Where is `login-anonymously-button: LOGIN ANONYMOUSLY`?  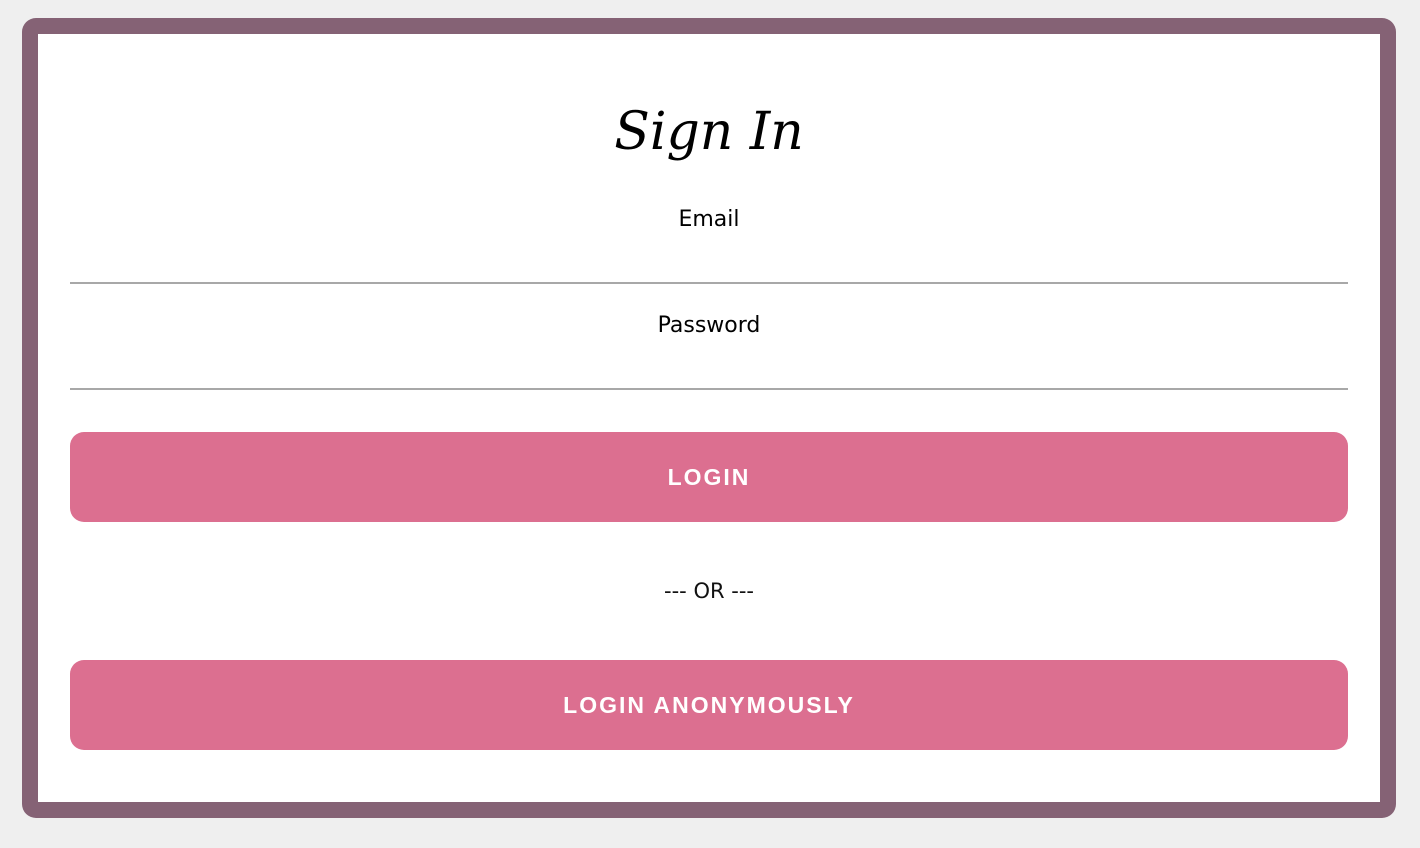
login-anonymously-button: LOGIN ANONYMOUSLY is located at coordinates (709, 705).